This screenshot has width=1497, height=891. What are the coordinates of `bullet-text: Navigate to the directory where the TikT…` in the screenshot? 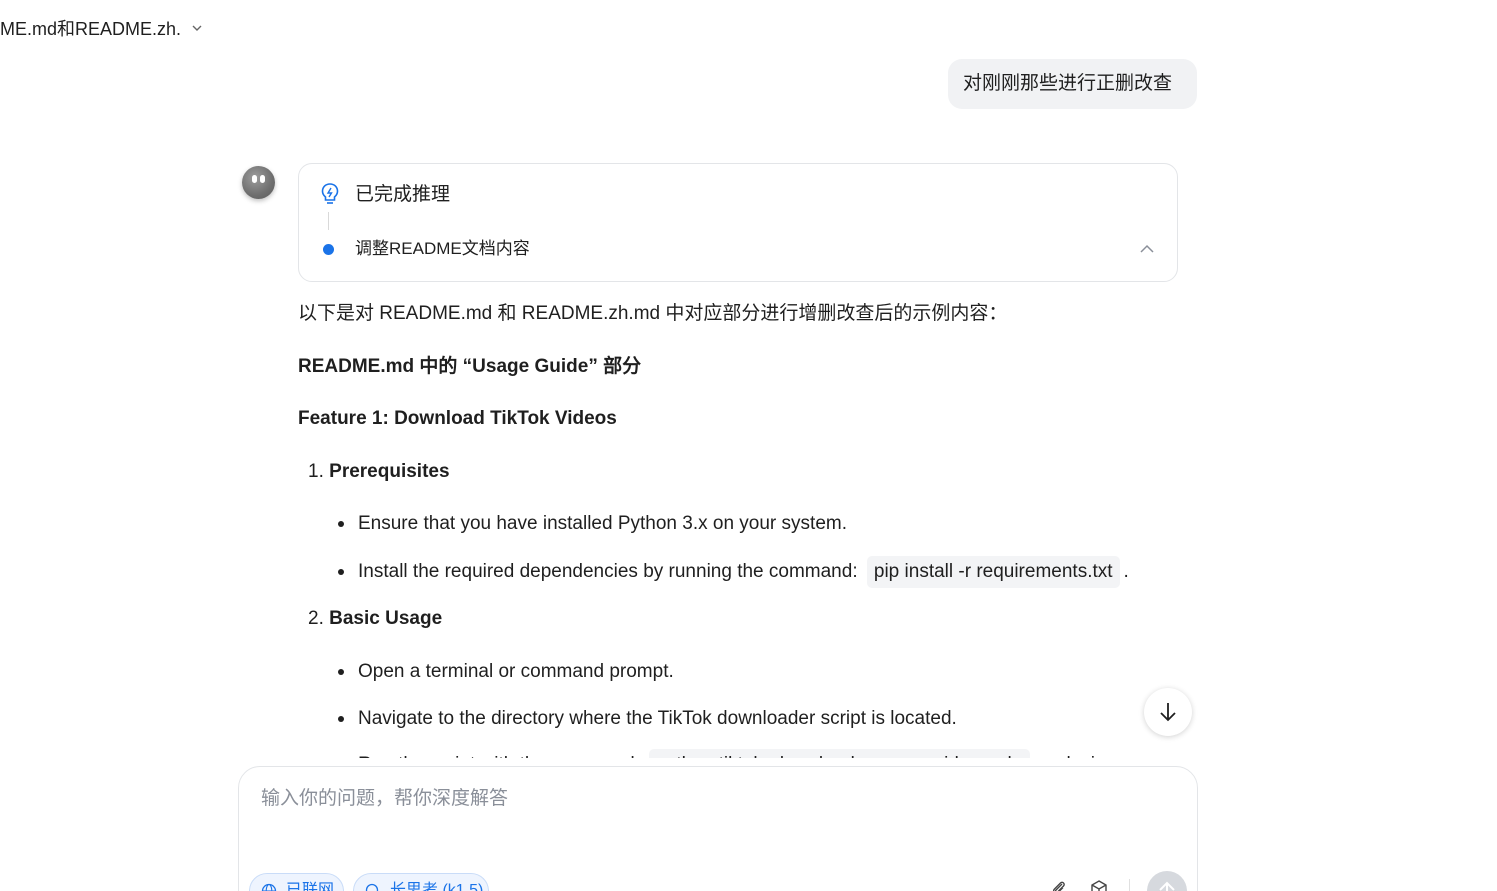 It's located at (657, 718).